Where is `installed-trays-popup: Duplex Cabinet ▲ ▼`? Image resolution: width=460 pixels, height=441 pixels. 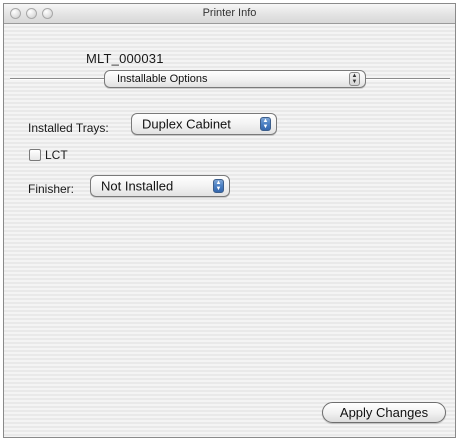
installed-trays-popup: Duplex Cabinet ▲ ▼ is located at coordinates (204, 124).